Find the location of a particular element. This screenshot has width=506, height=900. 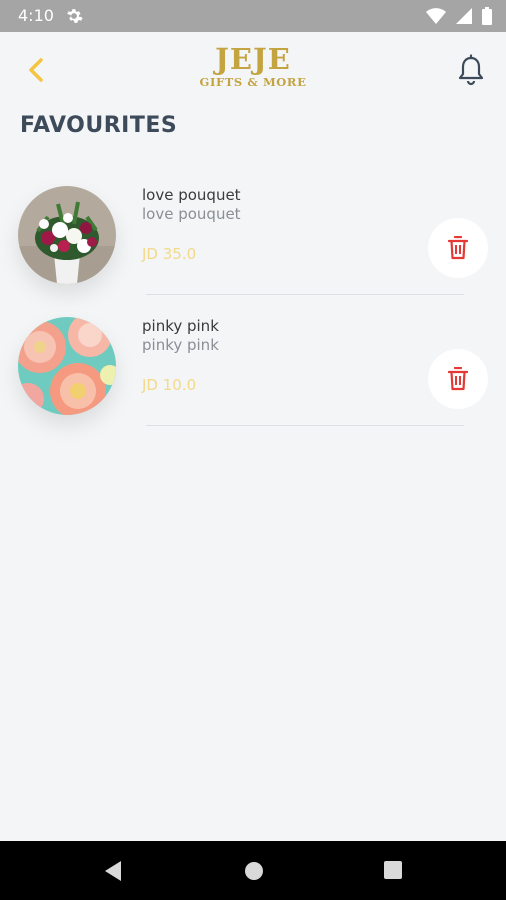

system-navigation-bar is located at coordinates (253, 870).